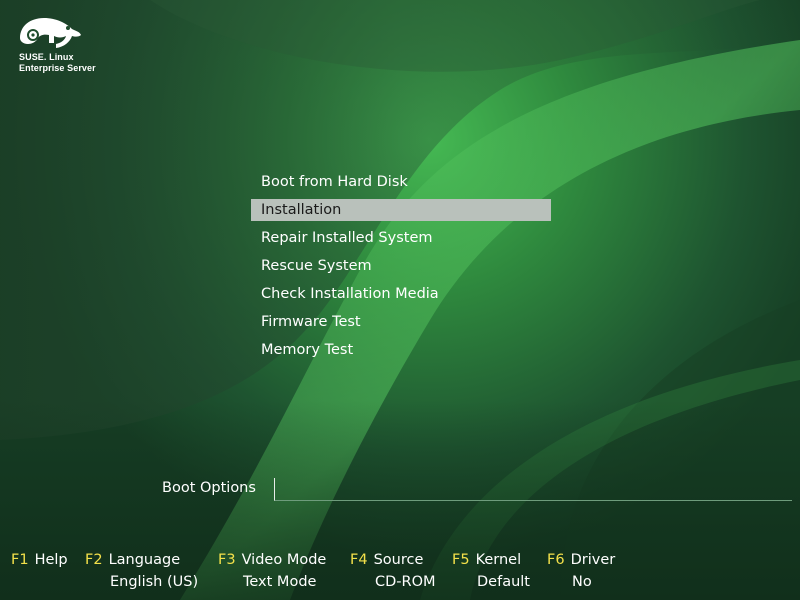 This screenshot has width=800, height=600. What do you see at coordinates (593, 560) in the screenshot?
I see `fkey-f6-label: Driver` at bounding box center [593, 560].